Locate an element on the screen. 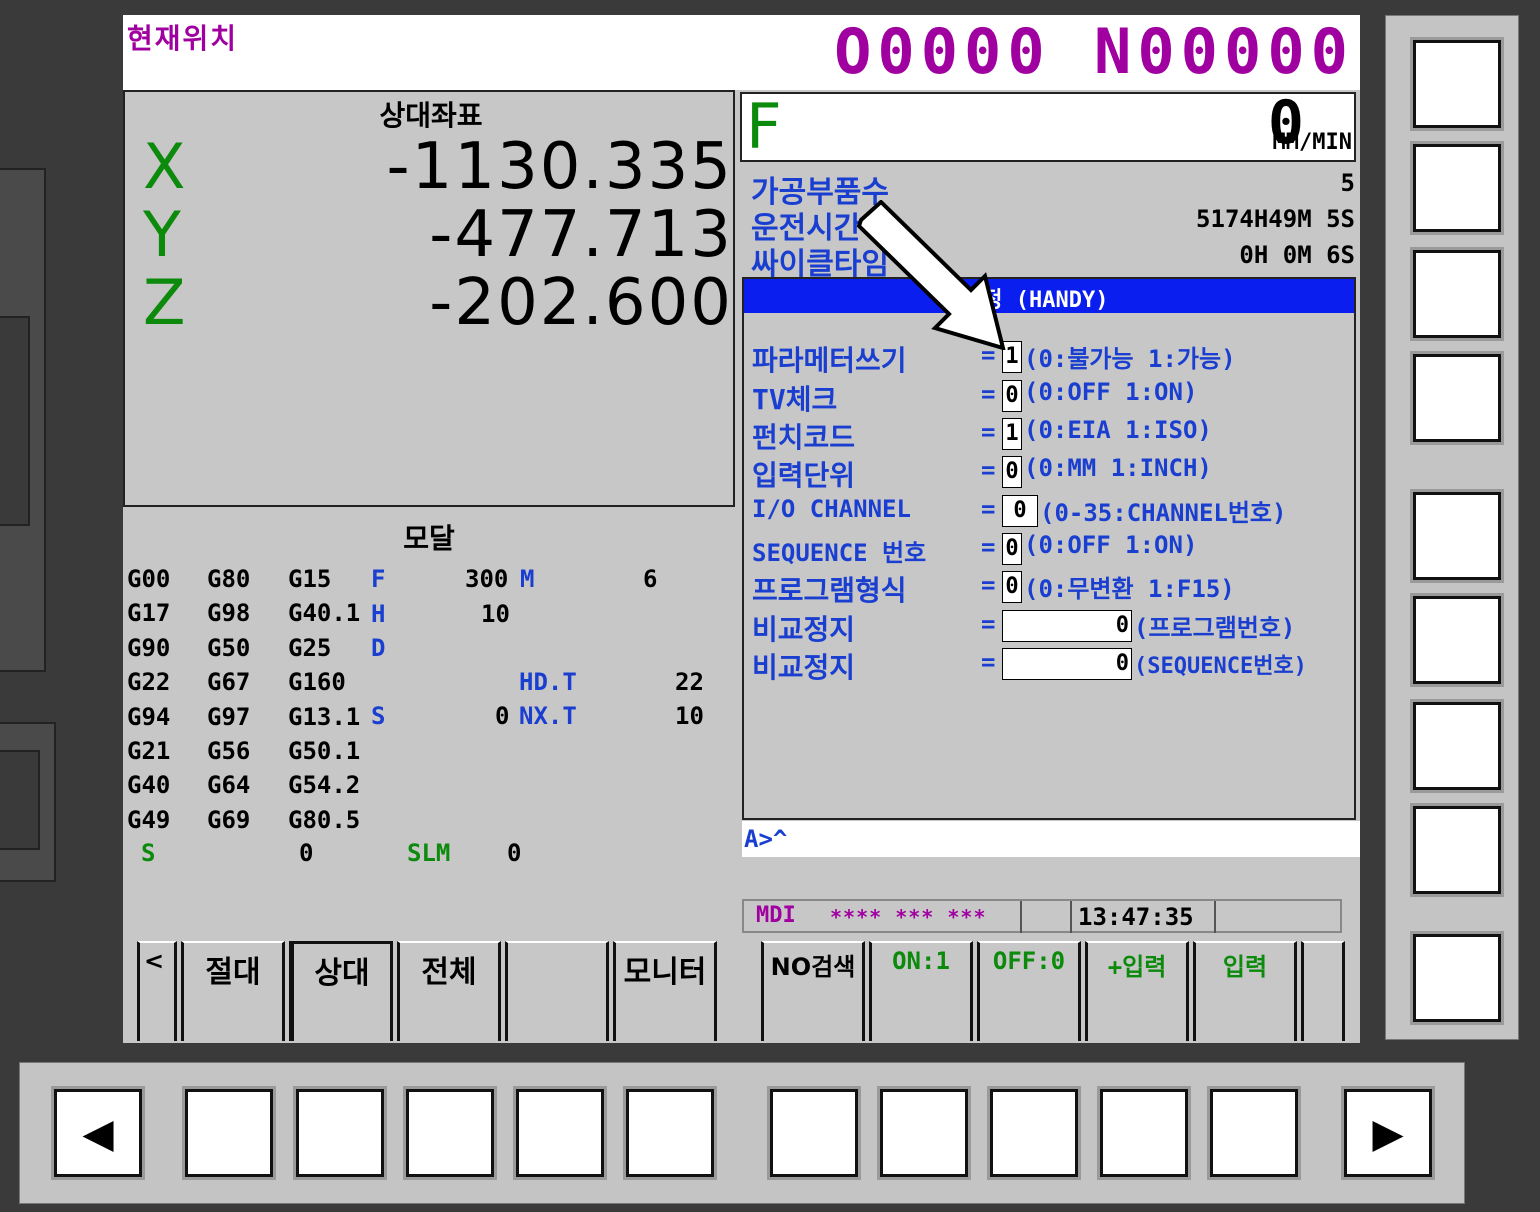  setting-row: 비교정지 = 0 (SEQUENCE번호) is located at coordinates (1052, 665).